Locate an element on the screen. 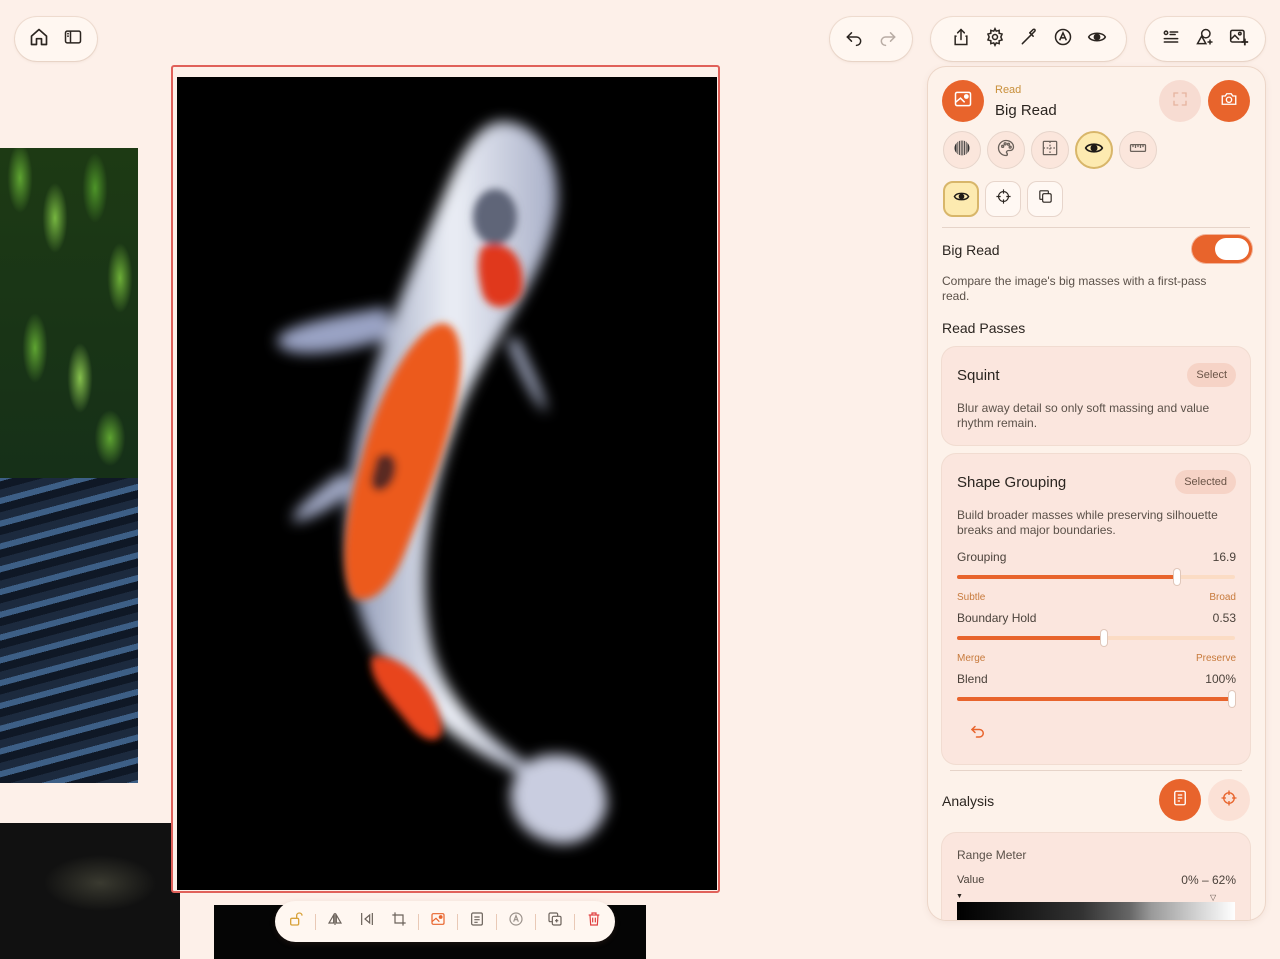 This screenshot has height=959, width=1280. image-read-button is located at coordinates (438, 922).